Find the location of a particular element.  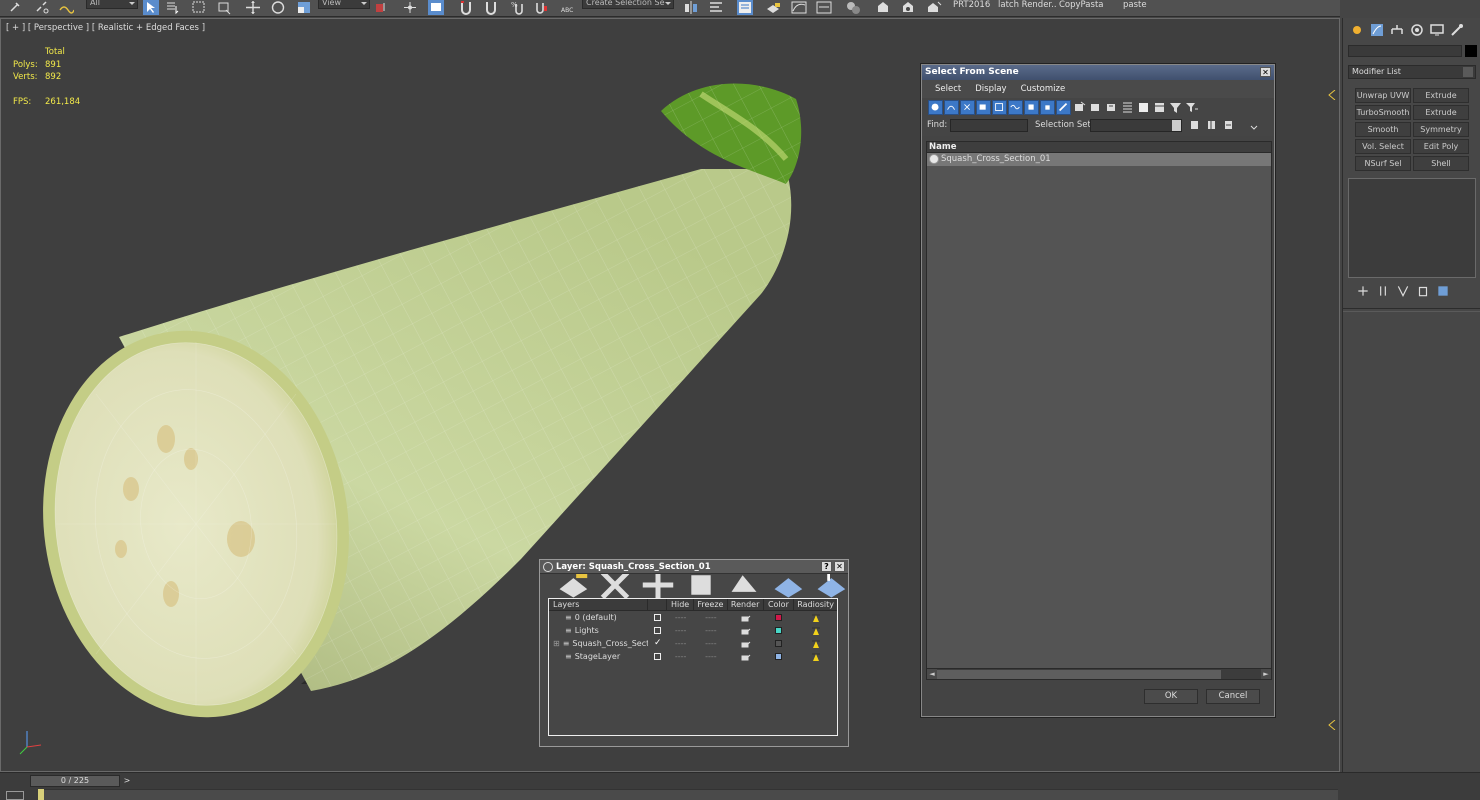

shell-button: Shell is located at coordinates (1441, 163).